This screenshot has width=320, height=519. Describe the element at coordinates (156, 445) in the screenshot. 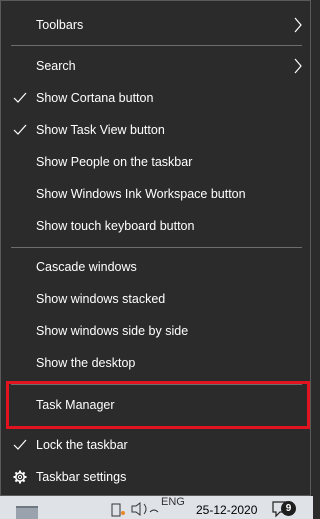

I see `menu-item-lock-the-taskbar: Lock the taskbar` at that location.